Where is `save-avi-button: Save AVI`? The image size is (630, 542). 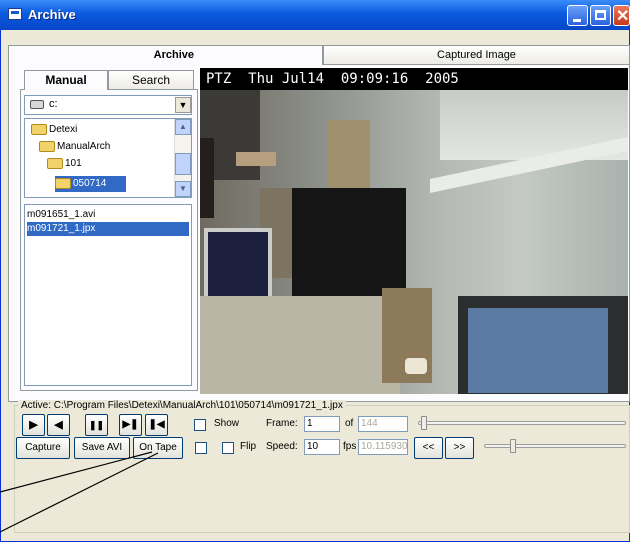
save-avi-button: Save AVI is located at coordinates (102, 448).